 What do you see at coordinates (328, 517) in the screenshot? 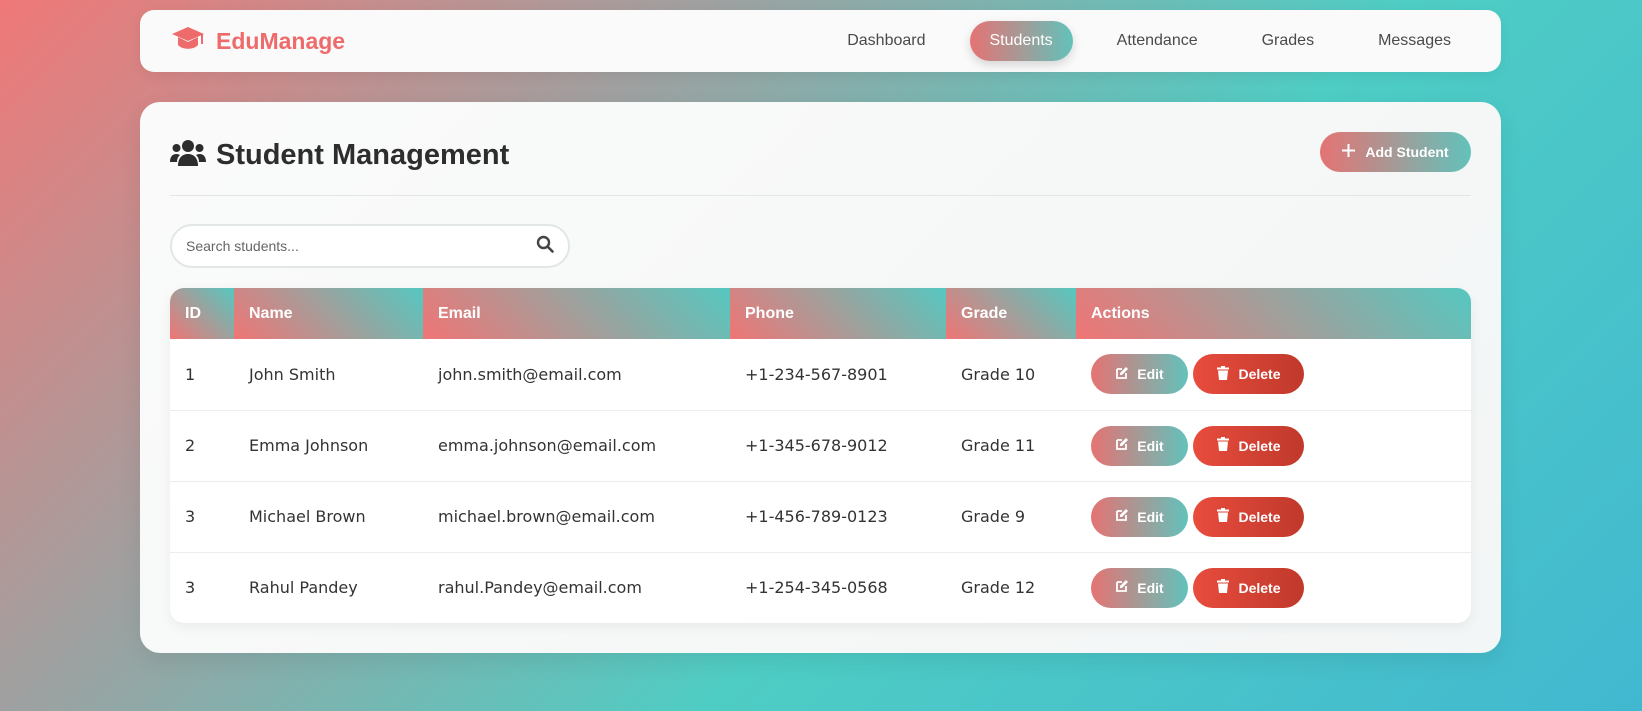
I see `cell-name: Michael Brown` at bounding box center [328, 517].